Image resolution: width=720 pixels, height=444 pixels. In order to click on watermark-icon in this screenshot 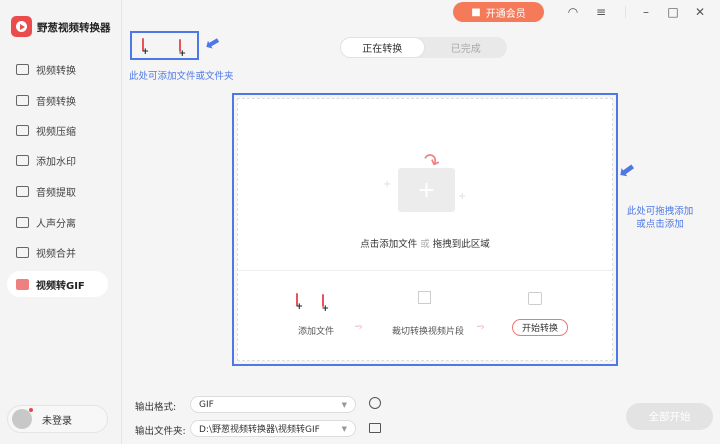, I will do `click(22, 160)`.